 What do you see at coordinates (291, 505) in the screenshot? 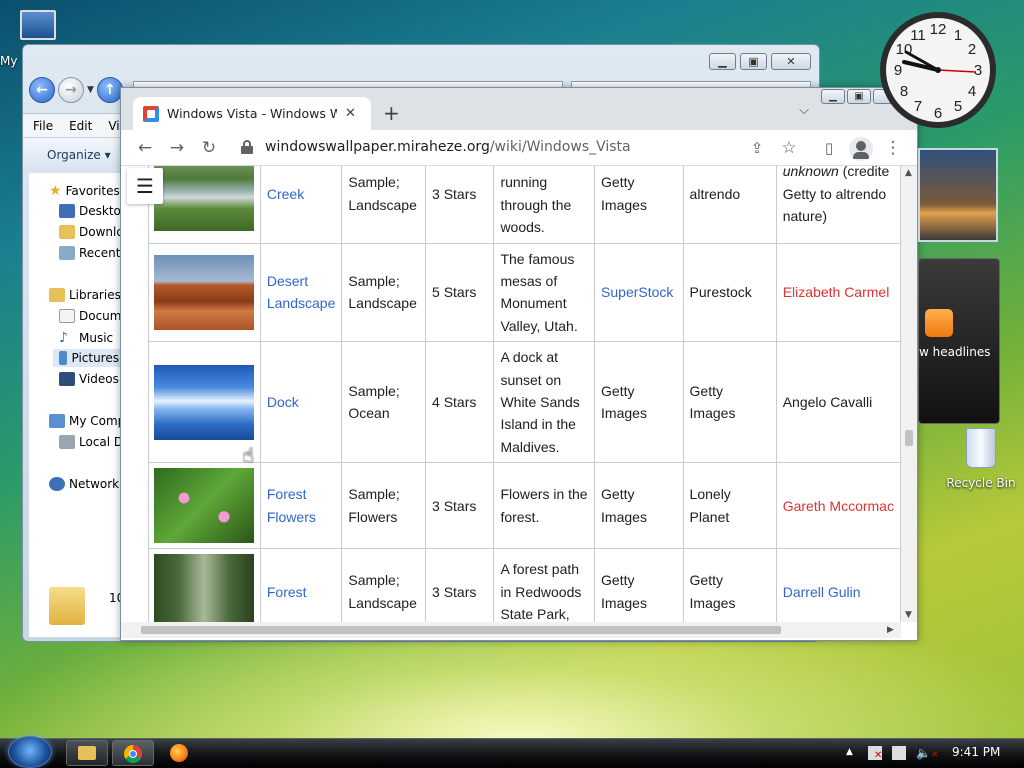
I see `name-text: Forest Flowers` at bounding box center [291, 505].